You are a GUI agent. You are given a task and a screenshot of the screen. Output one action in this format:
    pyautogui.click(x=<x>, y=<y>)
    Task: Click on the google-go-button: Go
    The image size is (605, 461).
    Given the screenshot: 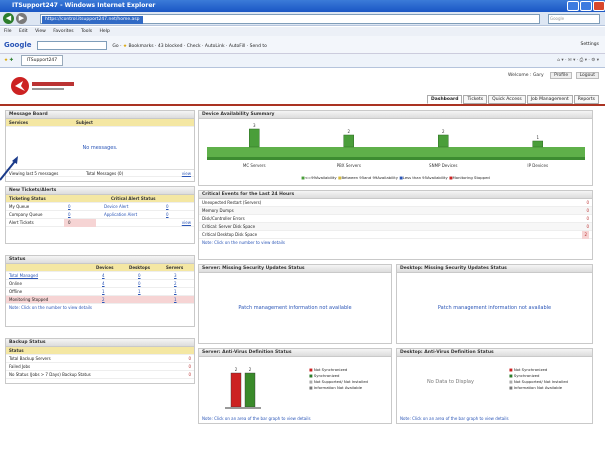 What is the action you would take?
    pyautogui.click(x=115, y=46)
    